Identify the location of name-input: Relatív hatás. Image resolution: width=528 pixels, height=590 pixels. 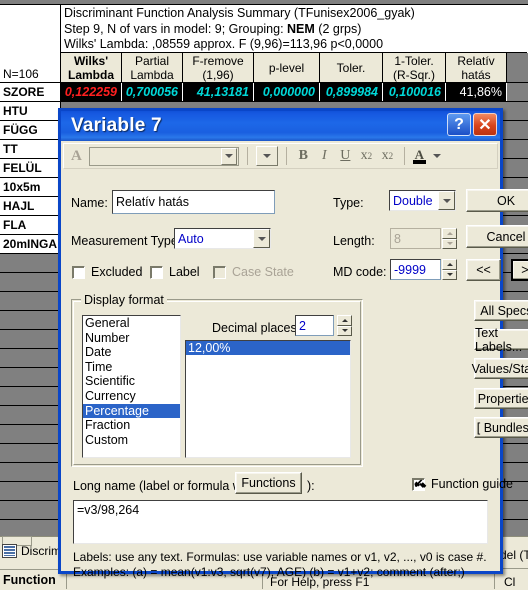
(193, 202).